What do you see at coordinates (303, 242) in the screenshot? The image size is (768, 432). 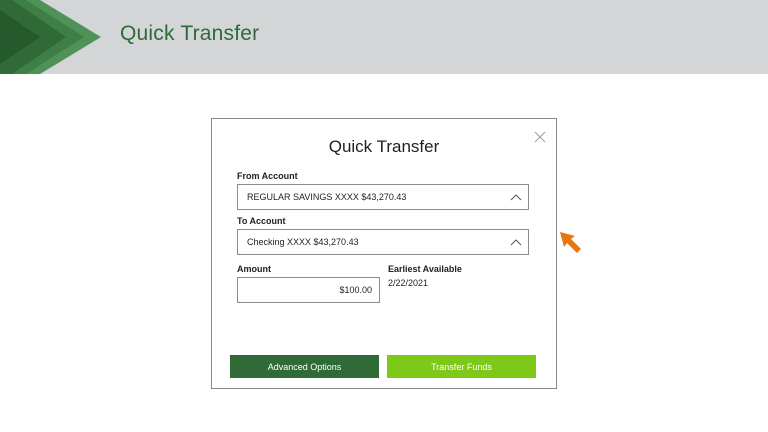 I see `to-account-value: Checking XXXX $43,270.43` at bounding box center [303, 242].